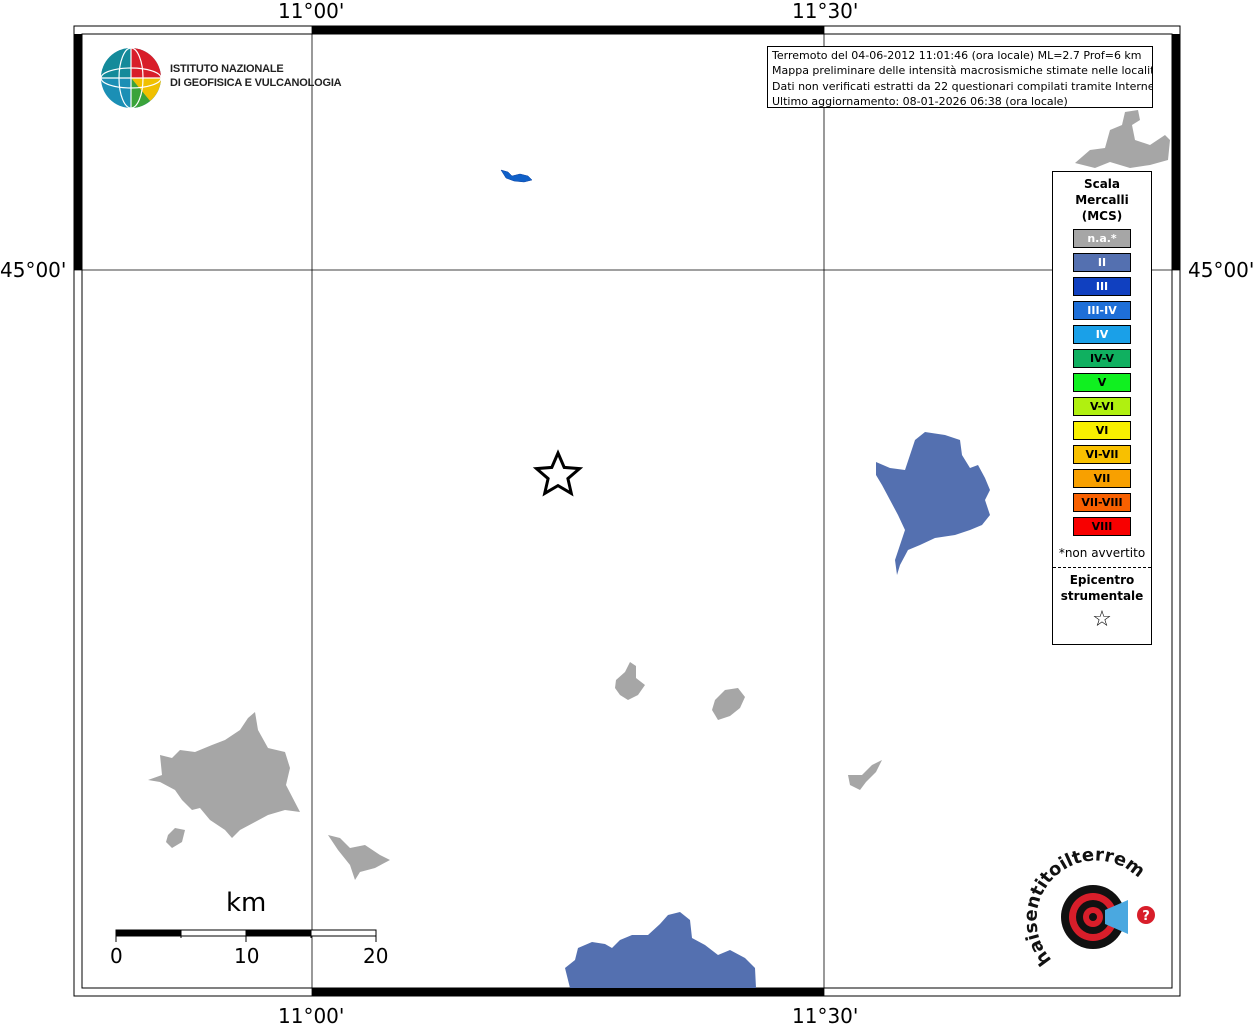 This screenshot has height=1028, width=1254. I want to click on legend-swatch: II, so click(1102, 262).